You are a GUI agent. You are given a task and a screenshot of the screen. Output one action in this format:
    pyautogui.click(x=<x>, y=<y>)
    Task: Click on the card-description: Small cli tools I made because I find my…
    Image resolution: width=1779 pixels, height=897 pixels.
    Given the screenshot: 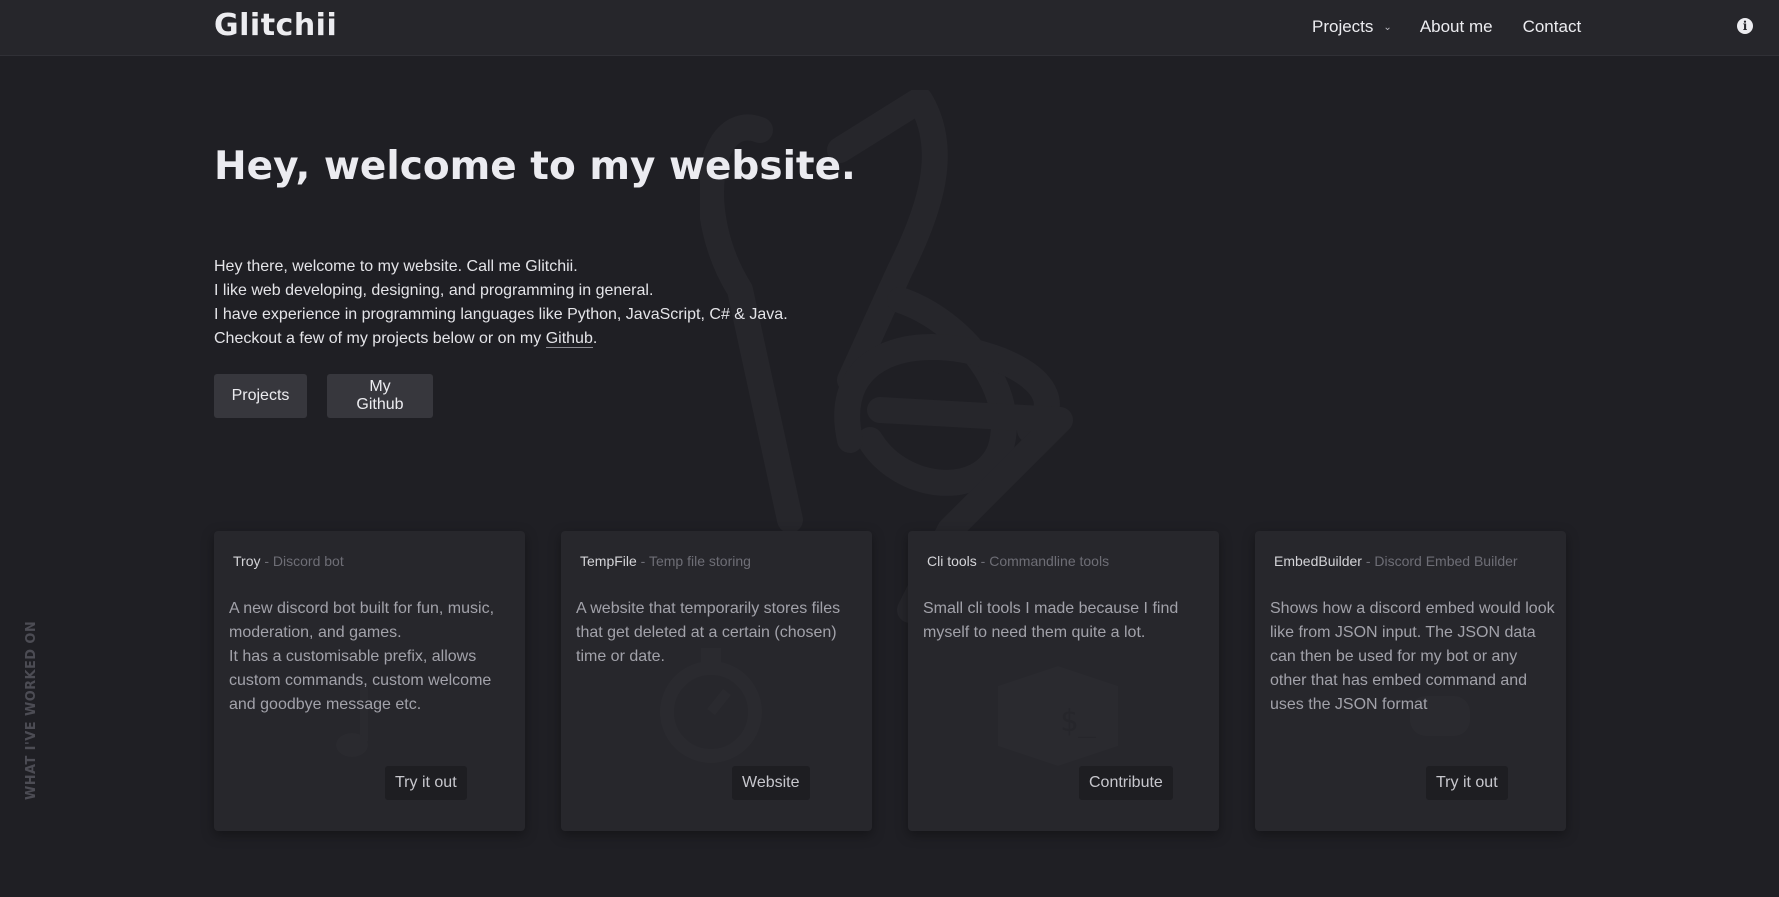 What is the action you would take?
    pyautogui.click(x=1065, y=621)
    